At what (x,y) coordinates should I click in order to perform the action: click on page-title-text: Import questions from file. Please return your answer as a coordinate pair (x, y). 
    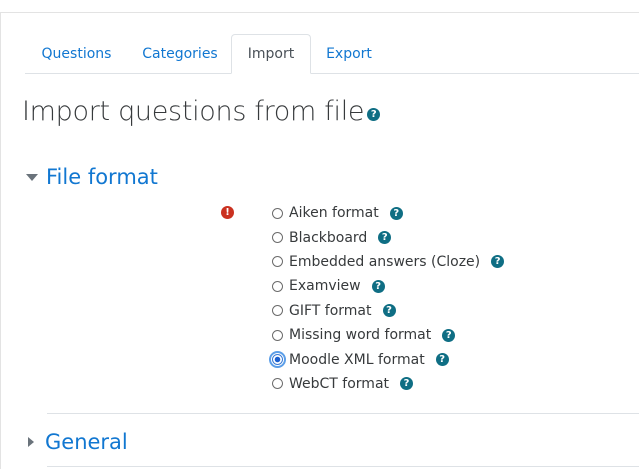
    Looking at the image, I should click on (193, 111).